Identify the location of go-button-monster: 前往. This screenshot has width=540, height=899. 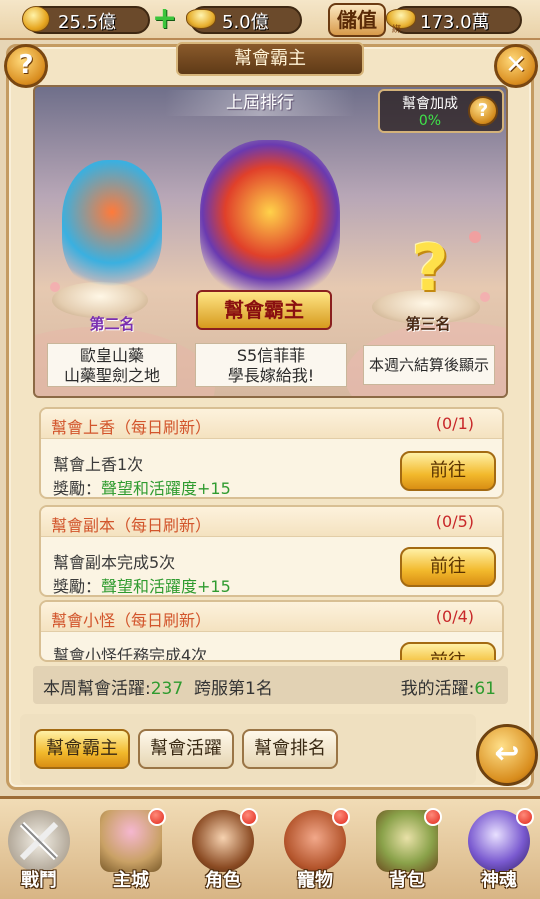
(448, 651).